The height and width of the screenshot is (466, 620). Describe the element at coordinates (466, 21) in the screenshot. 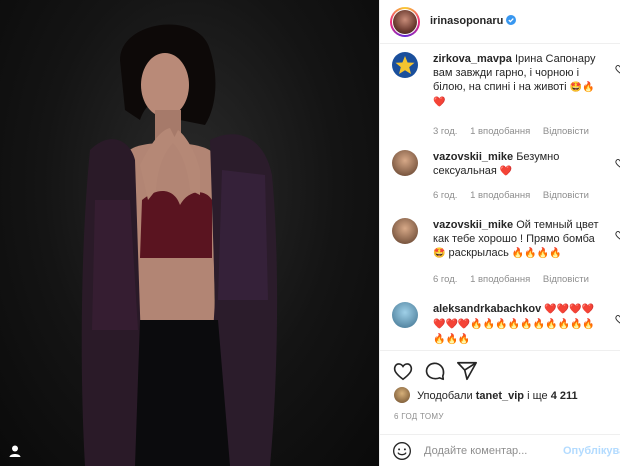

I see `author-username-text: irinasoponaru` at that location.